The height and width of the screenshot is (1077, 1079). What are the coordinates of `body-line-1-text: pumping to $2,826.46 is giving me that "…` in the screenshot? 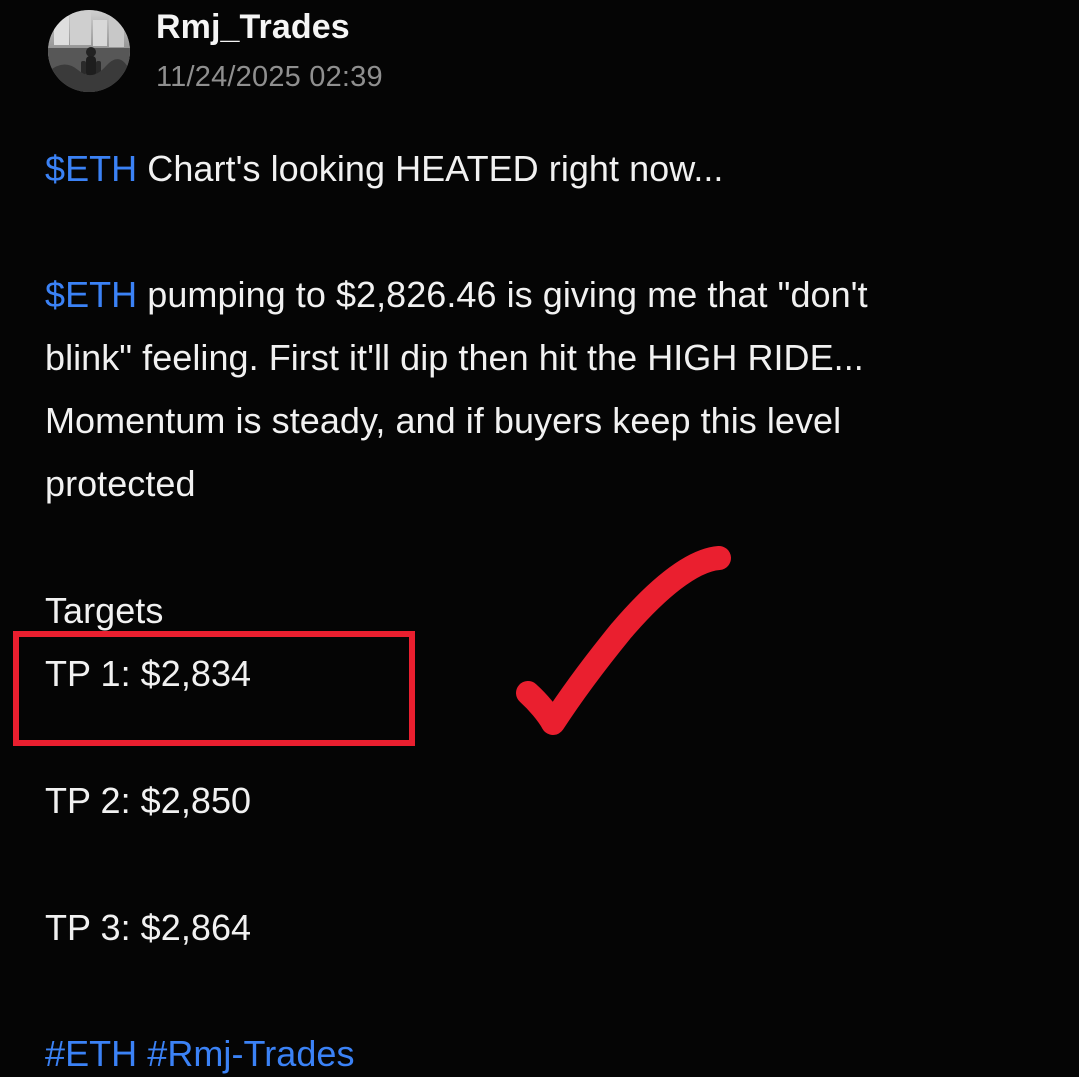 It's located at (502, 294).